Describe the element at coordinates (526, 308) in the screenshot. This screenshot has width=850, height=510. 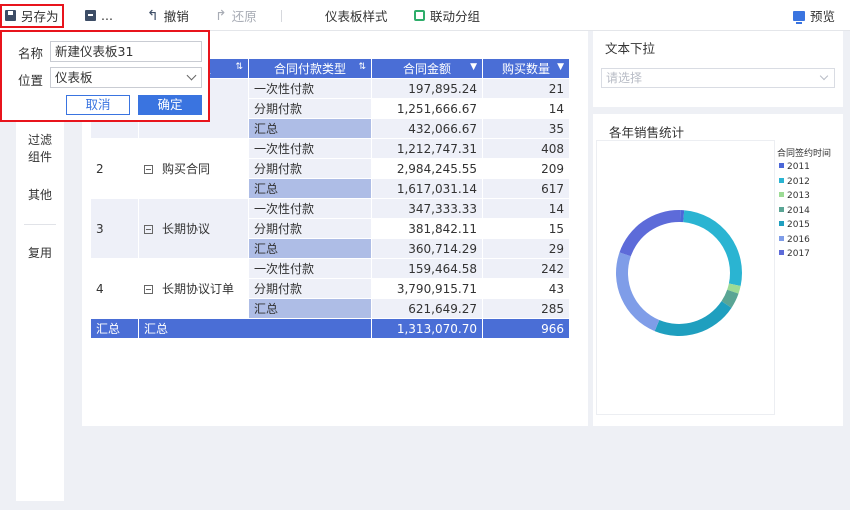
I see `quantity-cell: 285` at that location.